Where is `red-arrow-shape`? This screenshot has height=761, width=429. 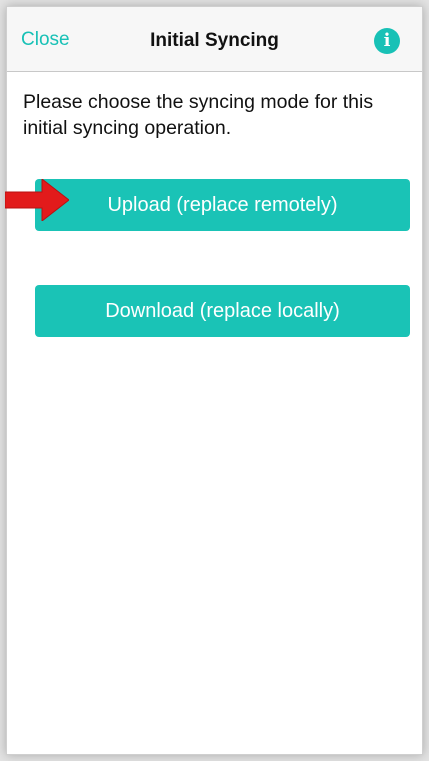
red-arrow-shape is located at coordinates (37, 200).